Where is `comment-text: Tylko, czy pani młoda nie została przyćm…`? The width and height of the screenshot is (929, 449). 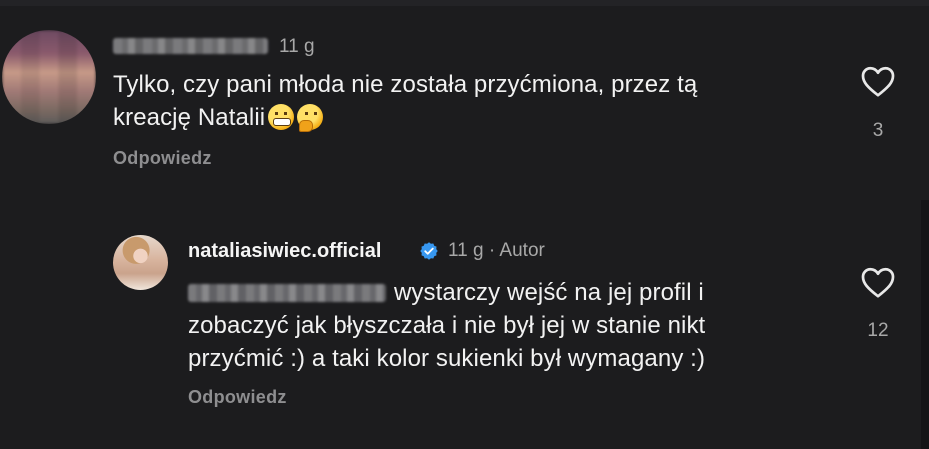
comment-text: Tylko, czy pani młoda nie została przyćm… is located at coordinates (473, 101).